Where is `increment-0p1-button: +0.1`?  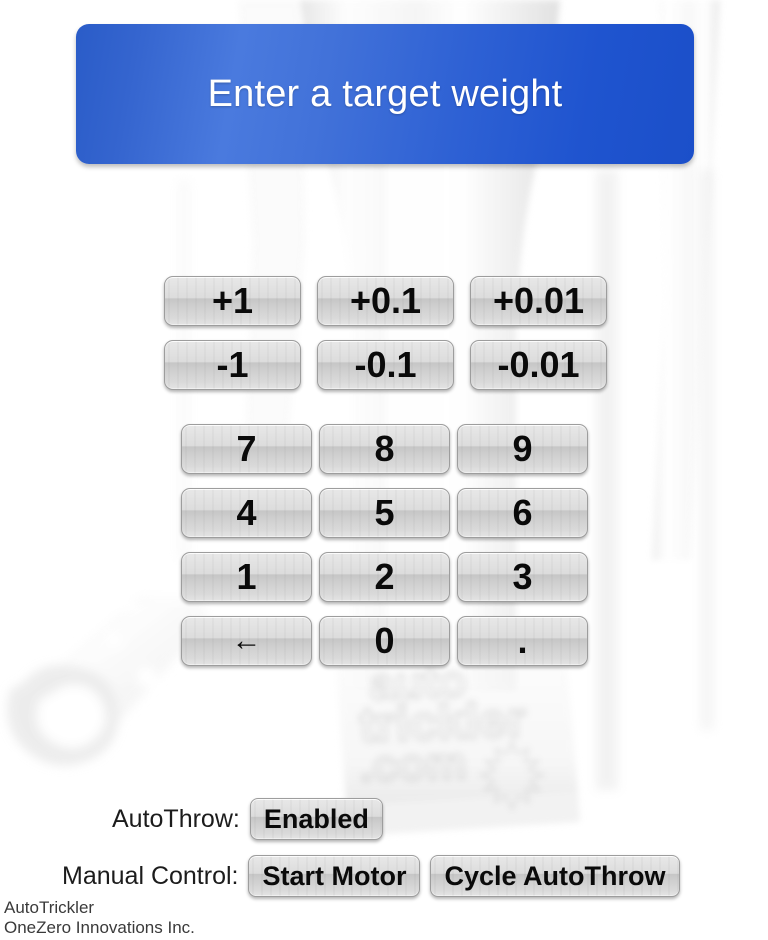 increment-0p1-button: +0.1 is located at coordinates (385, 301).